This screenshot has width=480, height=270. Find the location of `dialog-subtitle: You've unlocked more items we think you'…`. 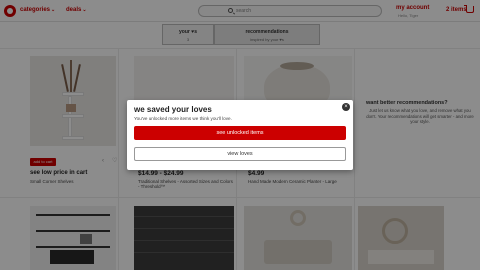

dialog-subtitle: You've unlocked more items we think you'… is located at coordinates (183, 118).